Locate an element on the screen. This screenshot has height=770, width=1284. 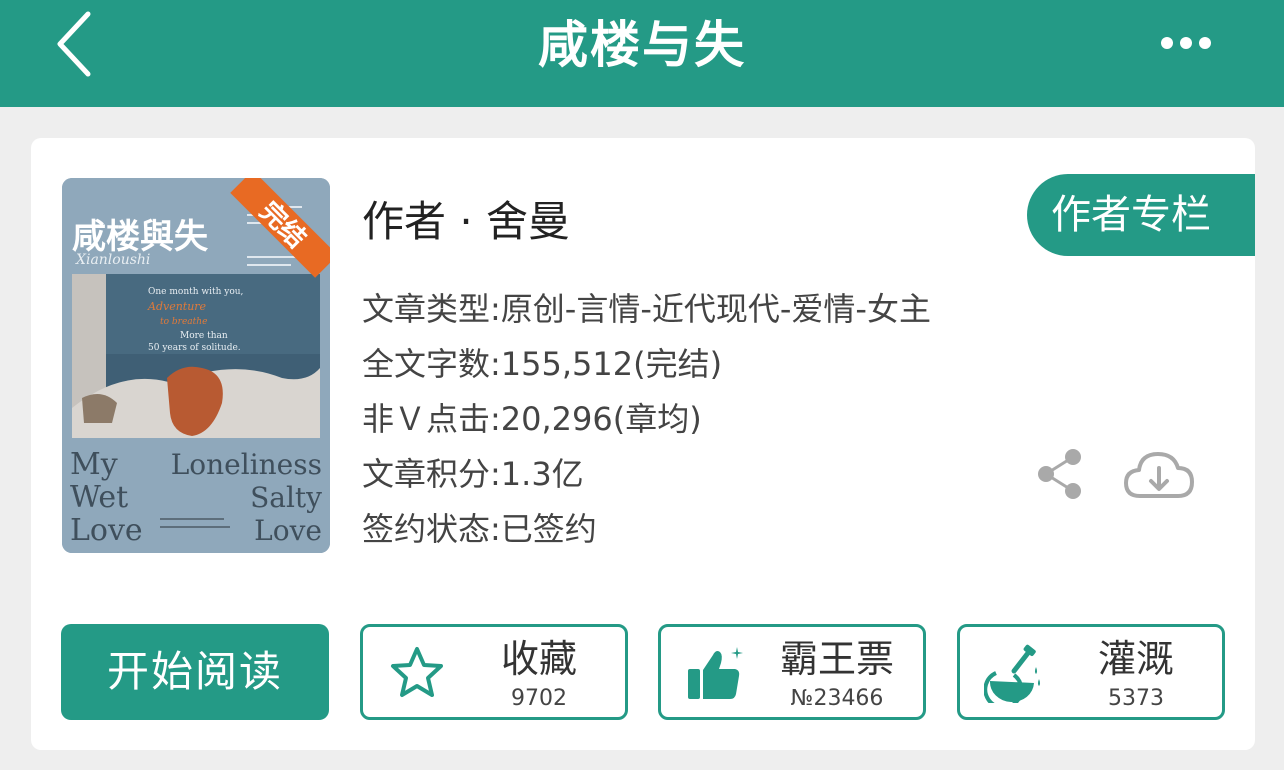
vote-label: 霸王票 is located at coordinates (836, 659).